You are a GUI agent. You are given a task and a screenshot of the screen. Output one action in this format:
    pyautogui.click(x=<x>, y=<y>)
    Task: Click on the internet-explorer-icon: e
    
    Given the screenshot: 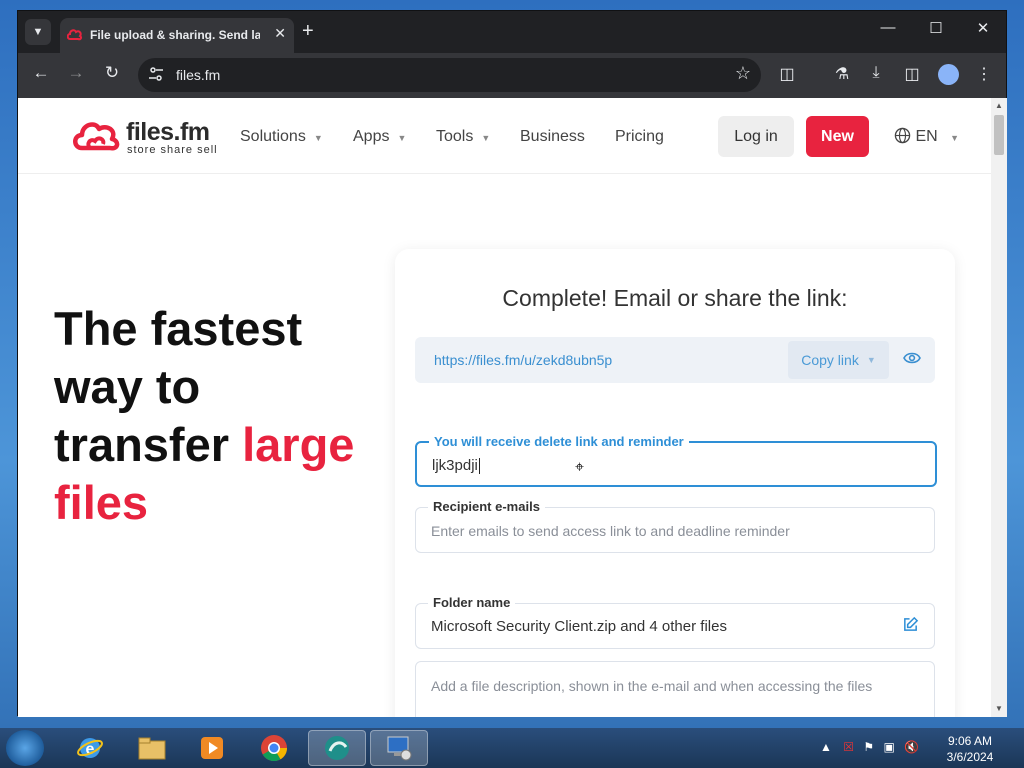 What is the action you would take?
    pyautogui.click(x=90, y=748)
    